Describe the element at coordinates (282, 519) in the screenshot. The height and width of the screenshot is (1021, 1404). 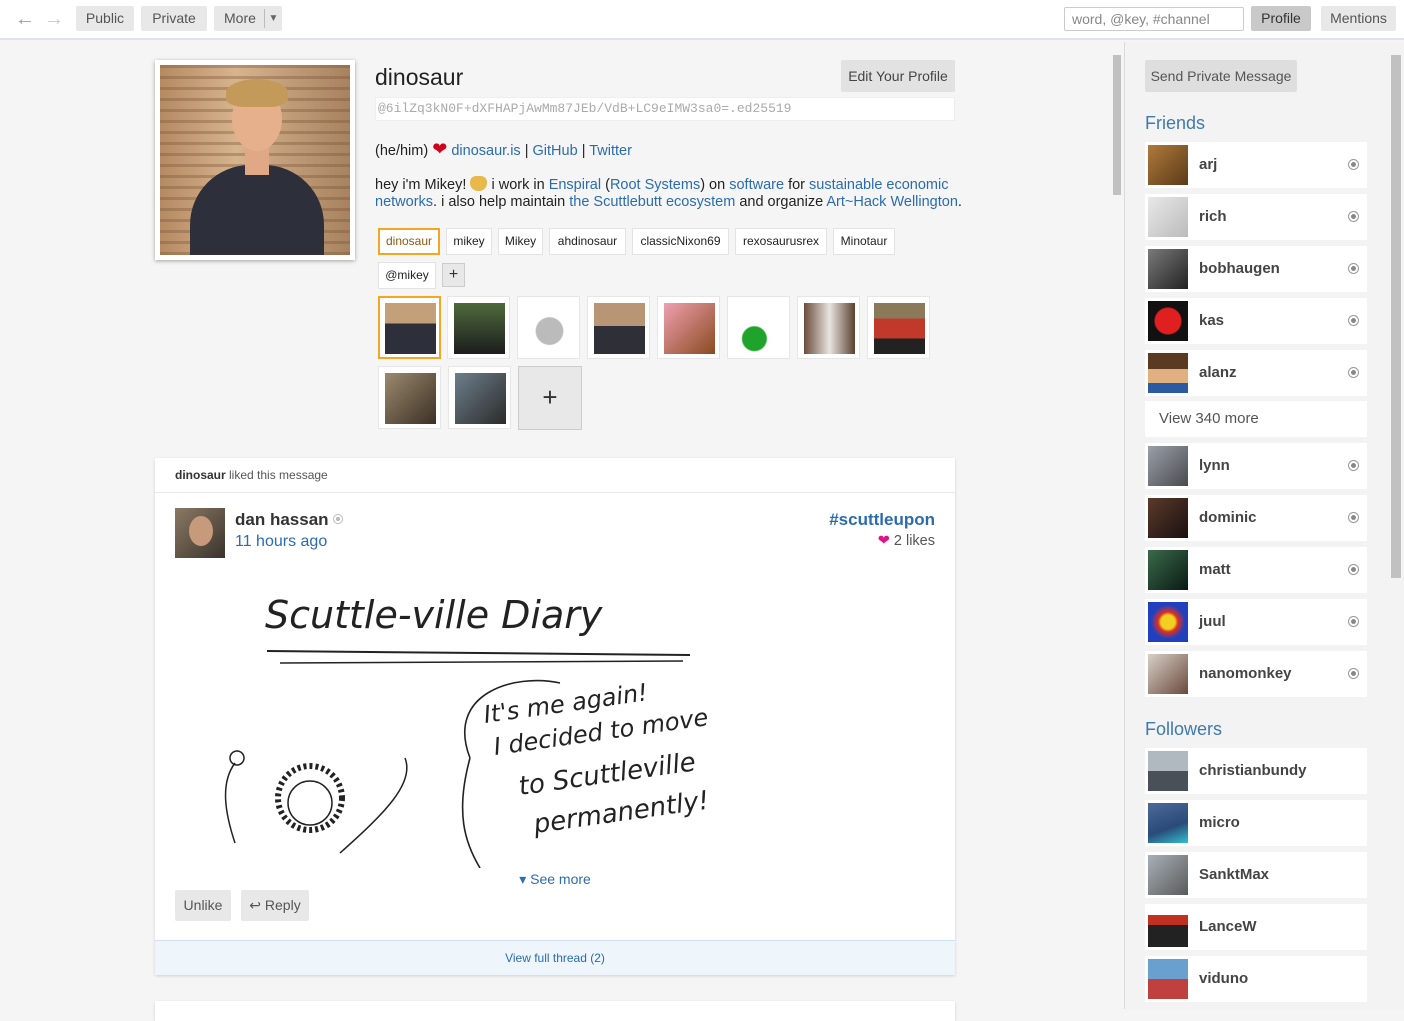
I see `author-name: dan hassan` at that location.